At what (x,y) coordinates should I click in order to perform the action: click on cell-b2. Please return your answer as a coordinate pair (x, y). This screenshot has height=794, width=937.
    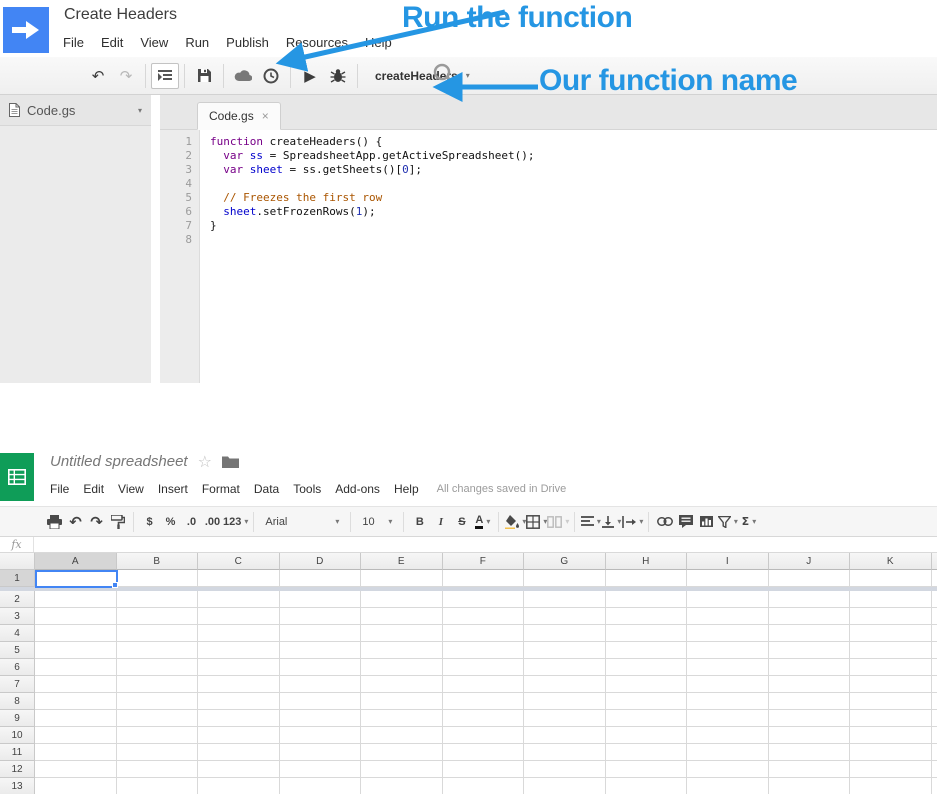
    Looking at the image, I should click on (157, 599).